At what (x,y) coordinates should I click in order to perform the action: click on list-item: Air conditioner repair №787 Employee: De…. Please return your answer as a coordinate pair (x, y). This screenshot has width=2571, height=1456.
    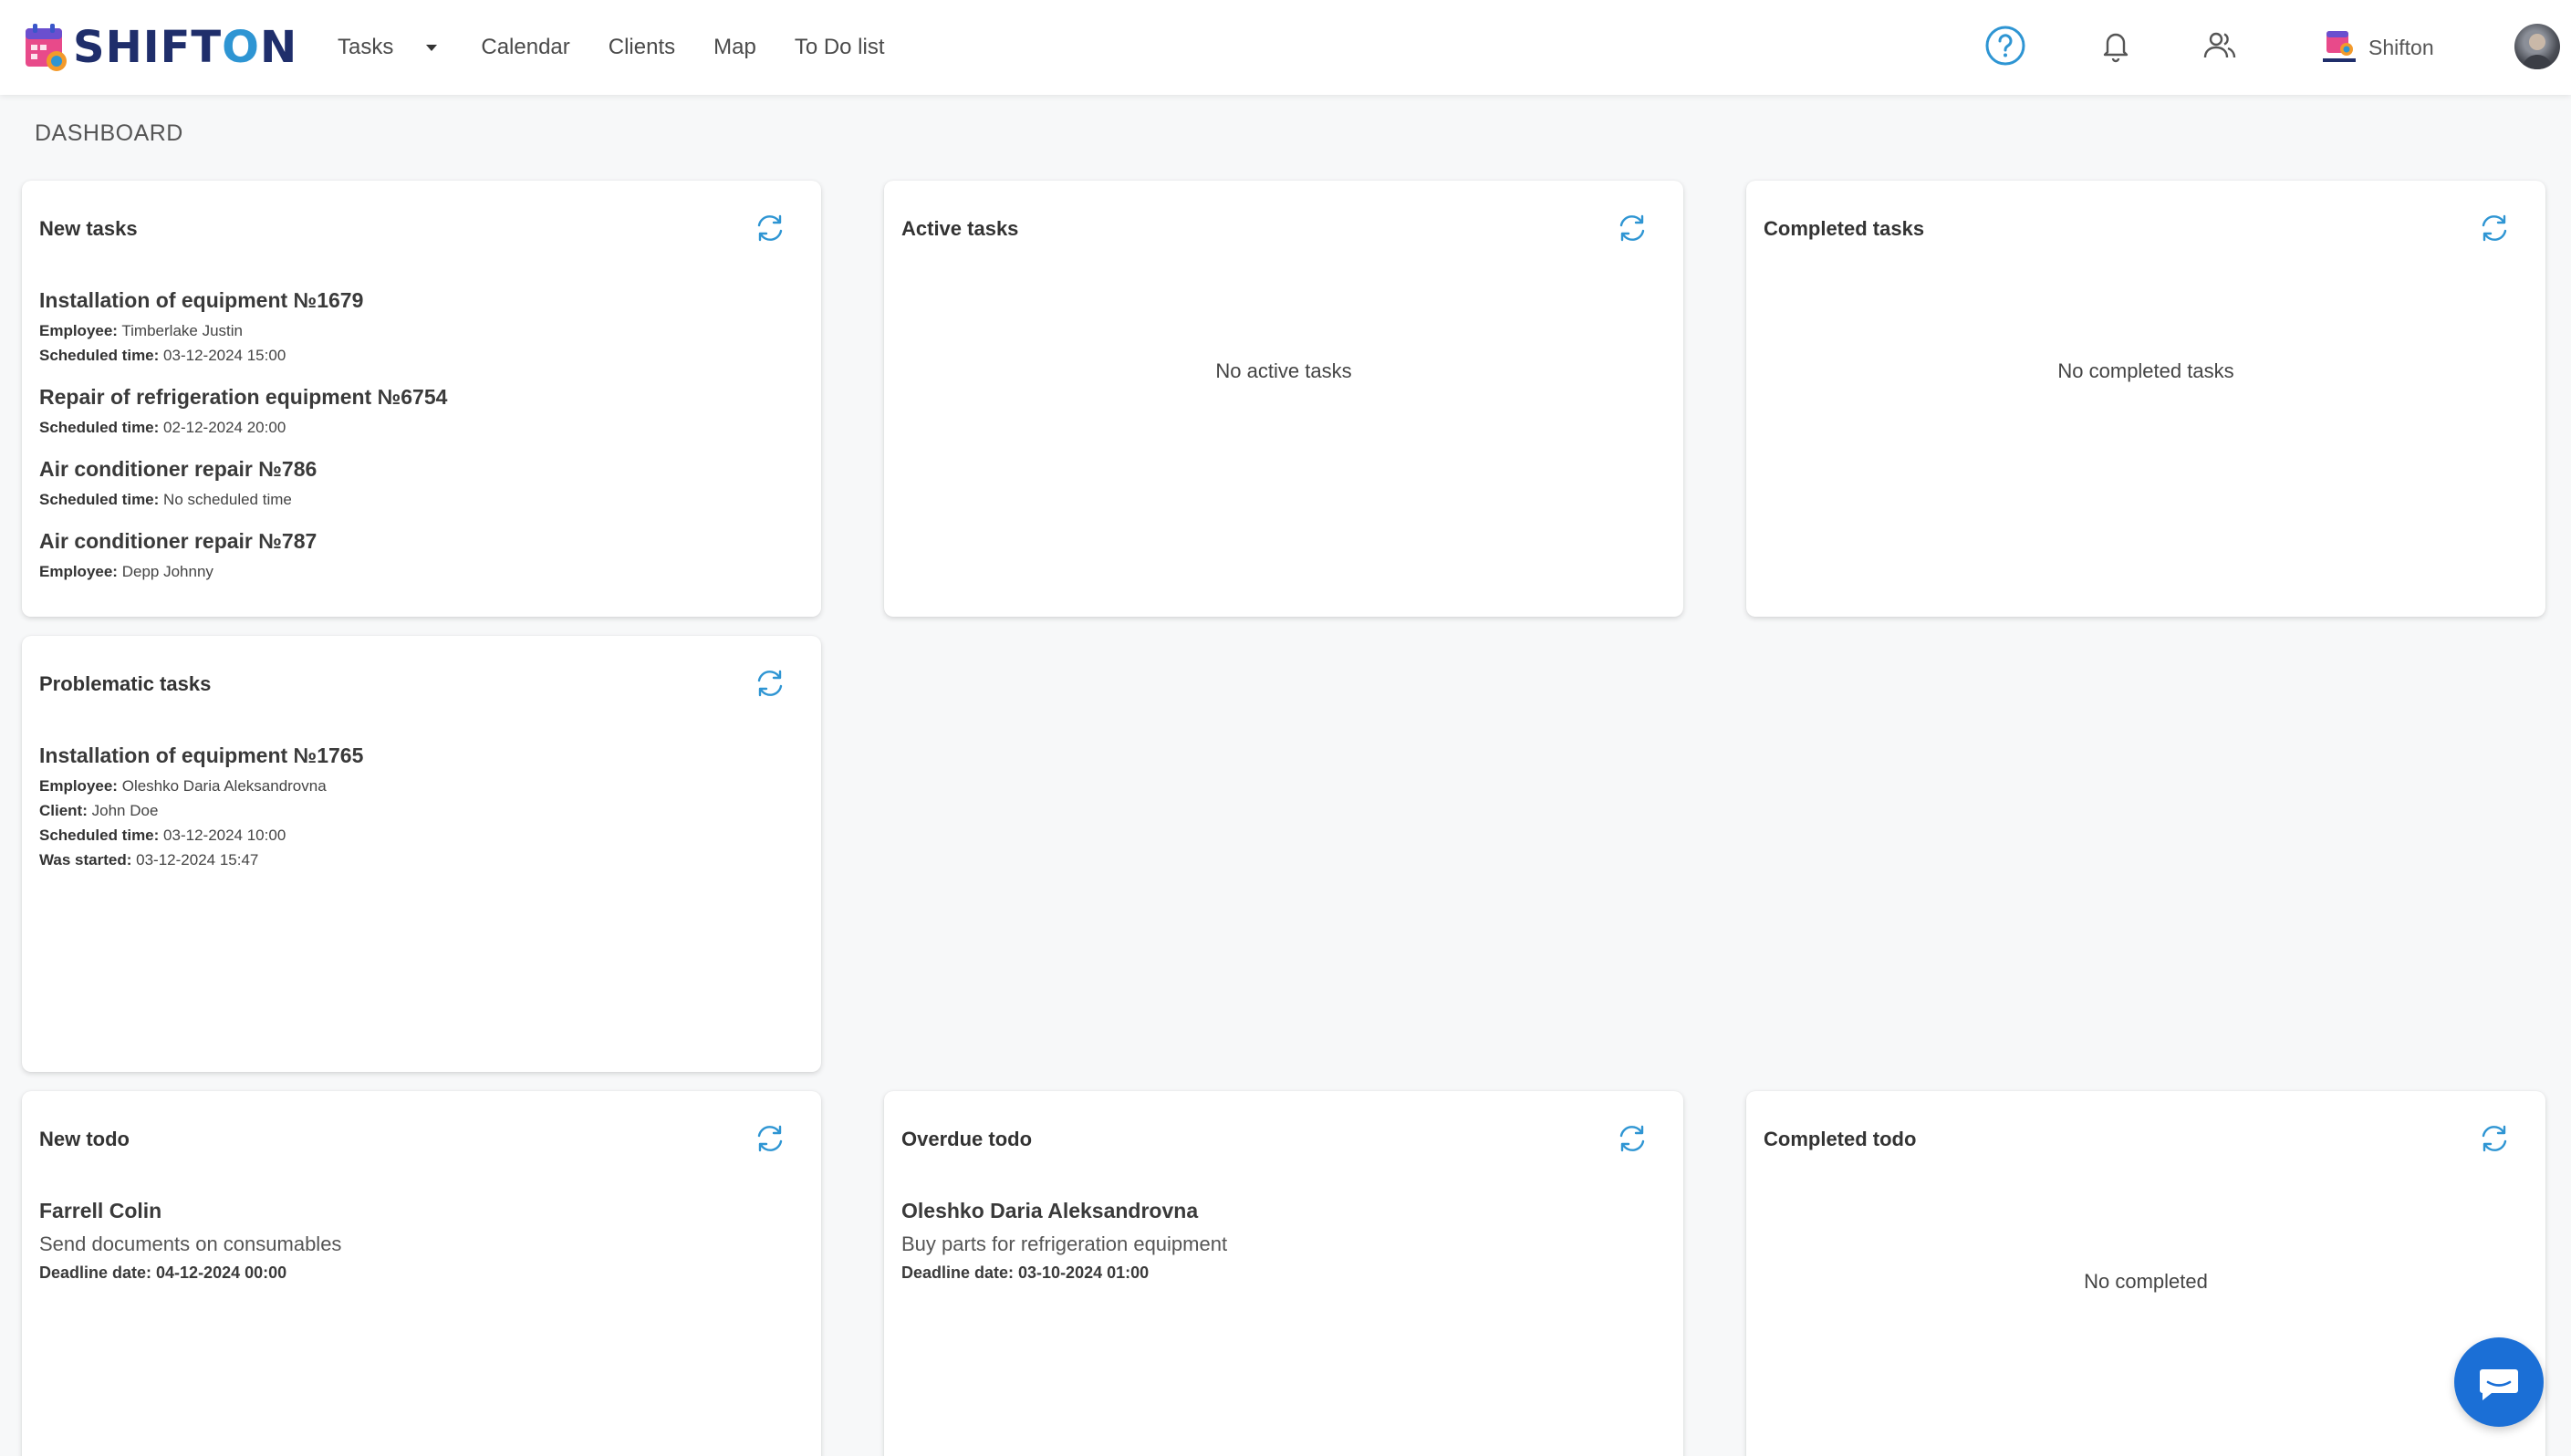
    Looking at the image, I should click on (421, 556).